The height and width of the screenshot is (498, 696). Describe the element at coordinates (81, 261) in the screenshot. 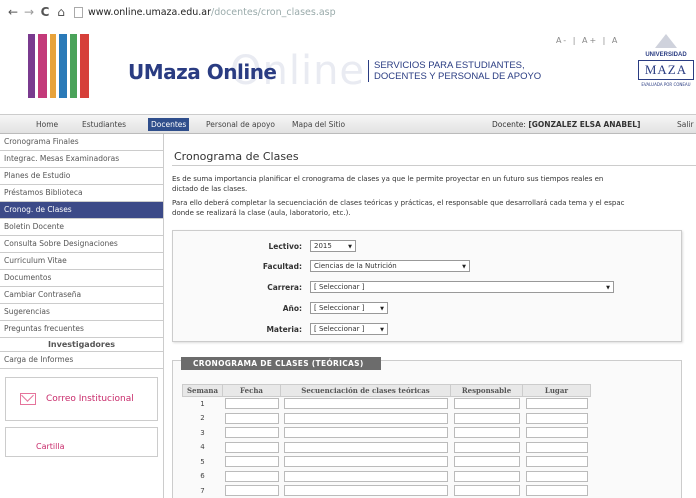

I see `sidebar-item-curriculum-vitae: Curriculum Vitae` at that location.